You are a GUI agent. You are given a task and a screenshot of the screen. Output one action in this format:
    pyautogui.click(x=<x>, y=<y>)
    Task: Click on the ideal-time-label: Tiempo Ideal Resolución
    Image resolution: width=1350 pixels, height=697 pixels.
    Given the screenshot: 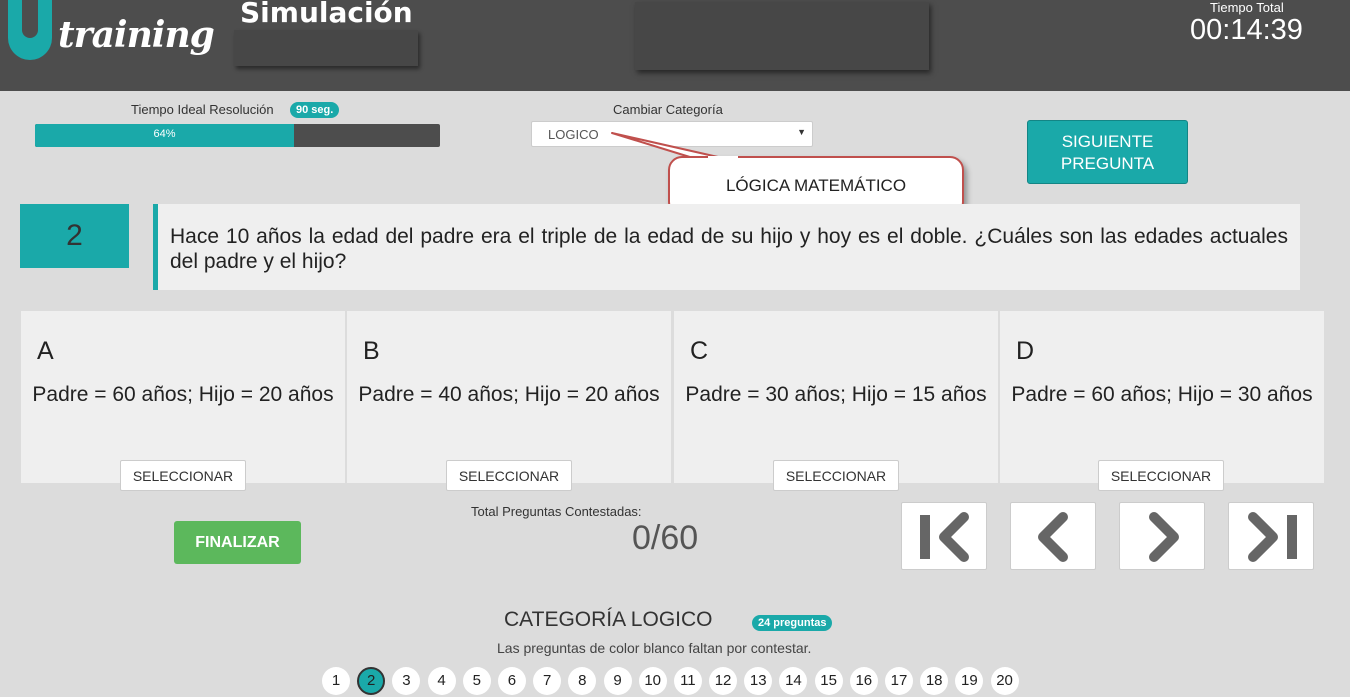 What is the action you would take?
    pyautogui.click(x=202, y=109)
    